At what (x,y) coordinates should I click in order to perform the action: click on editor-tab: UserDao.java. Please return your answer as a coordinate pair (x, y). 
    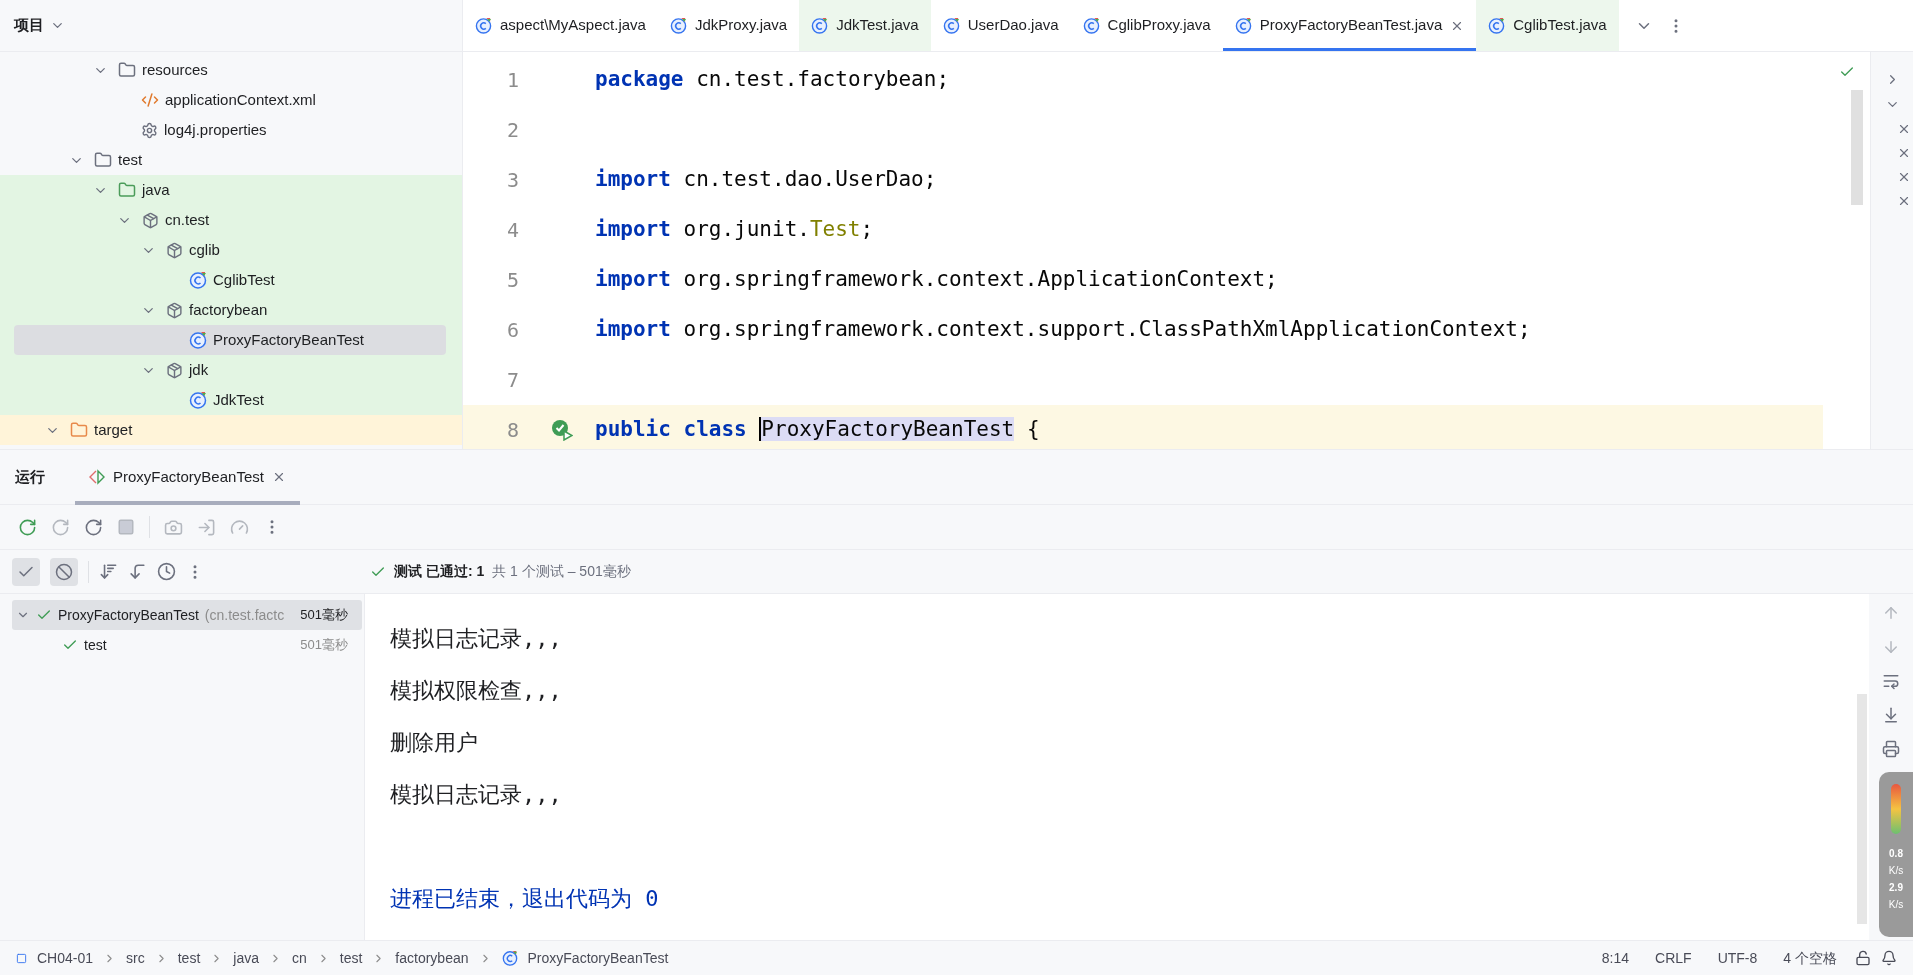
    Looking at the image, I should click on (1000, 25).